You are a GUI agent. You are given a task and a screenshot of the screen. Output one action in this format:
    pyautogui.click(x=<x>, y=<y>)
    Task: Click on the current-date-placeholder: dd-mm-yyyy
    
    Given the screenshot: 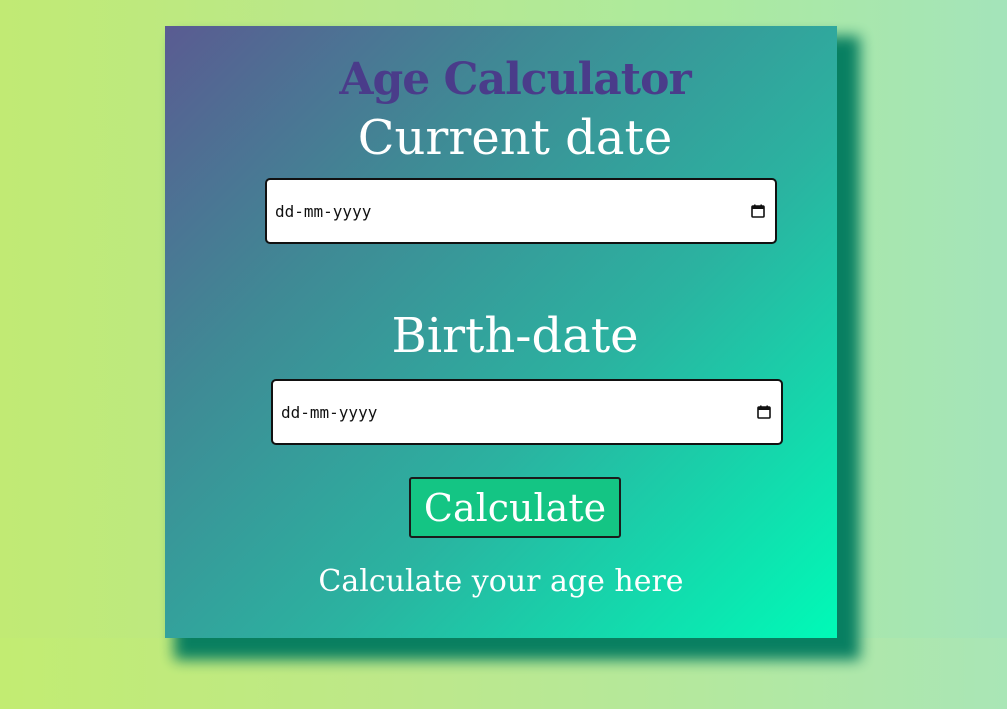 What is the action you would take?
    pyautogui.click(x=323, y=211)
    